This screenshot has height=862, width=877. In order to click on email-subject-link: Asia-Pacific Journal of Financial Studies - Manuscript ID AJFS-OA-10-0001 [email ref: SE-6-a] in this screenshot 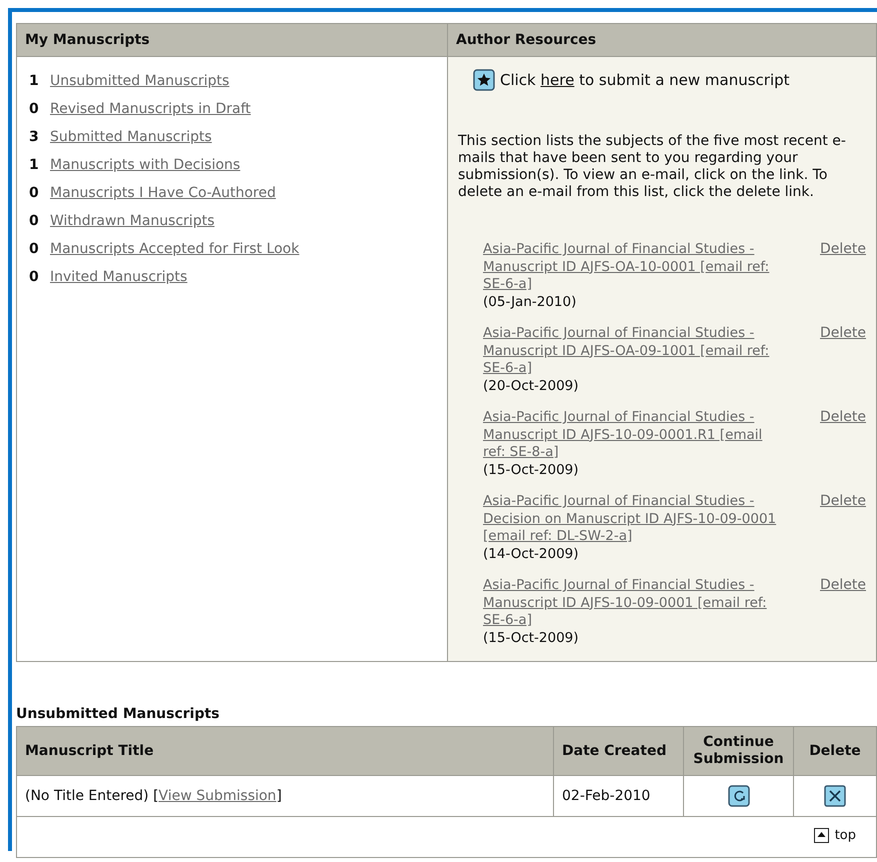, I will do `click(635, 267)`.